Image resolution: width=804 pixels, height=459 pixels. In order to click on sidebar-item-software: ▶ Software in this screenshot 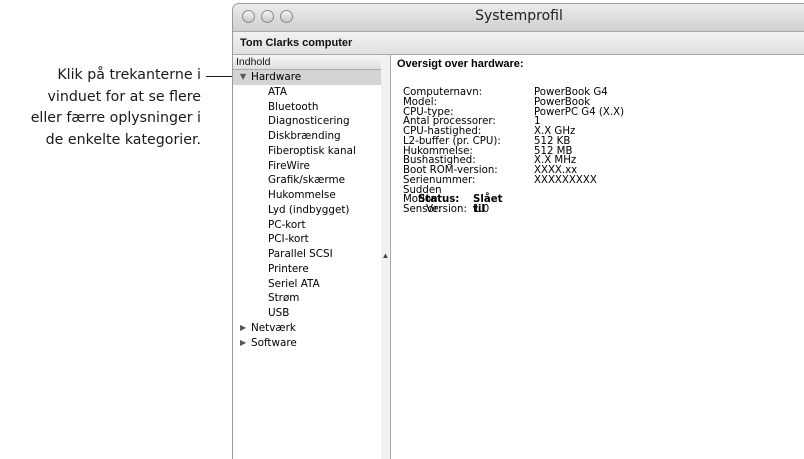, I will do `click(307, 343)`.